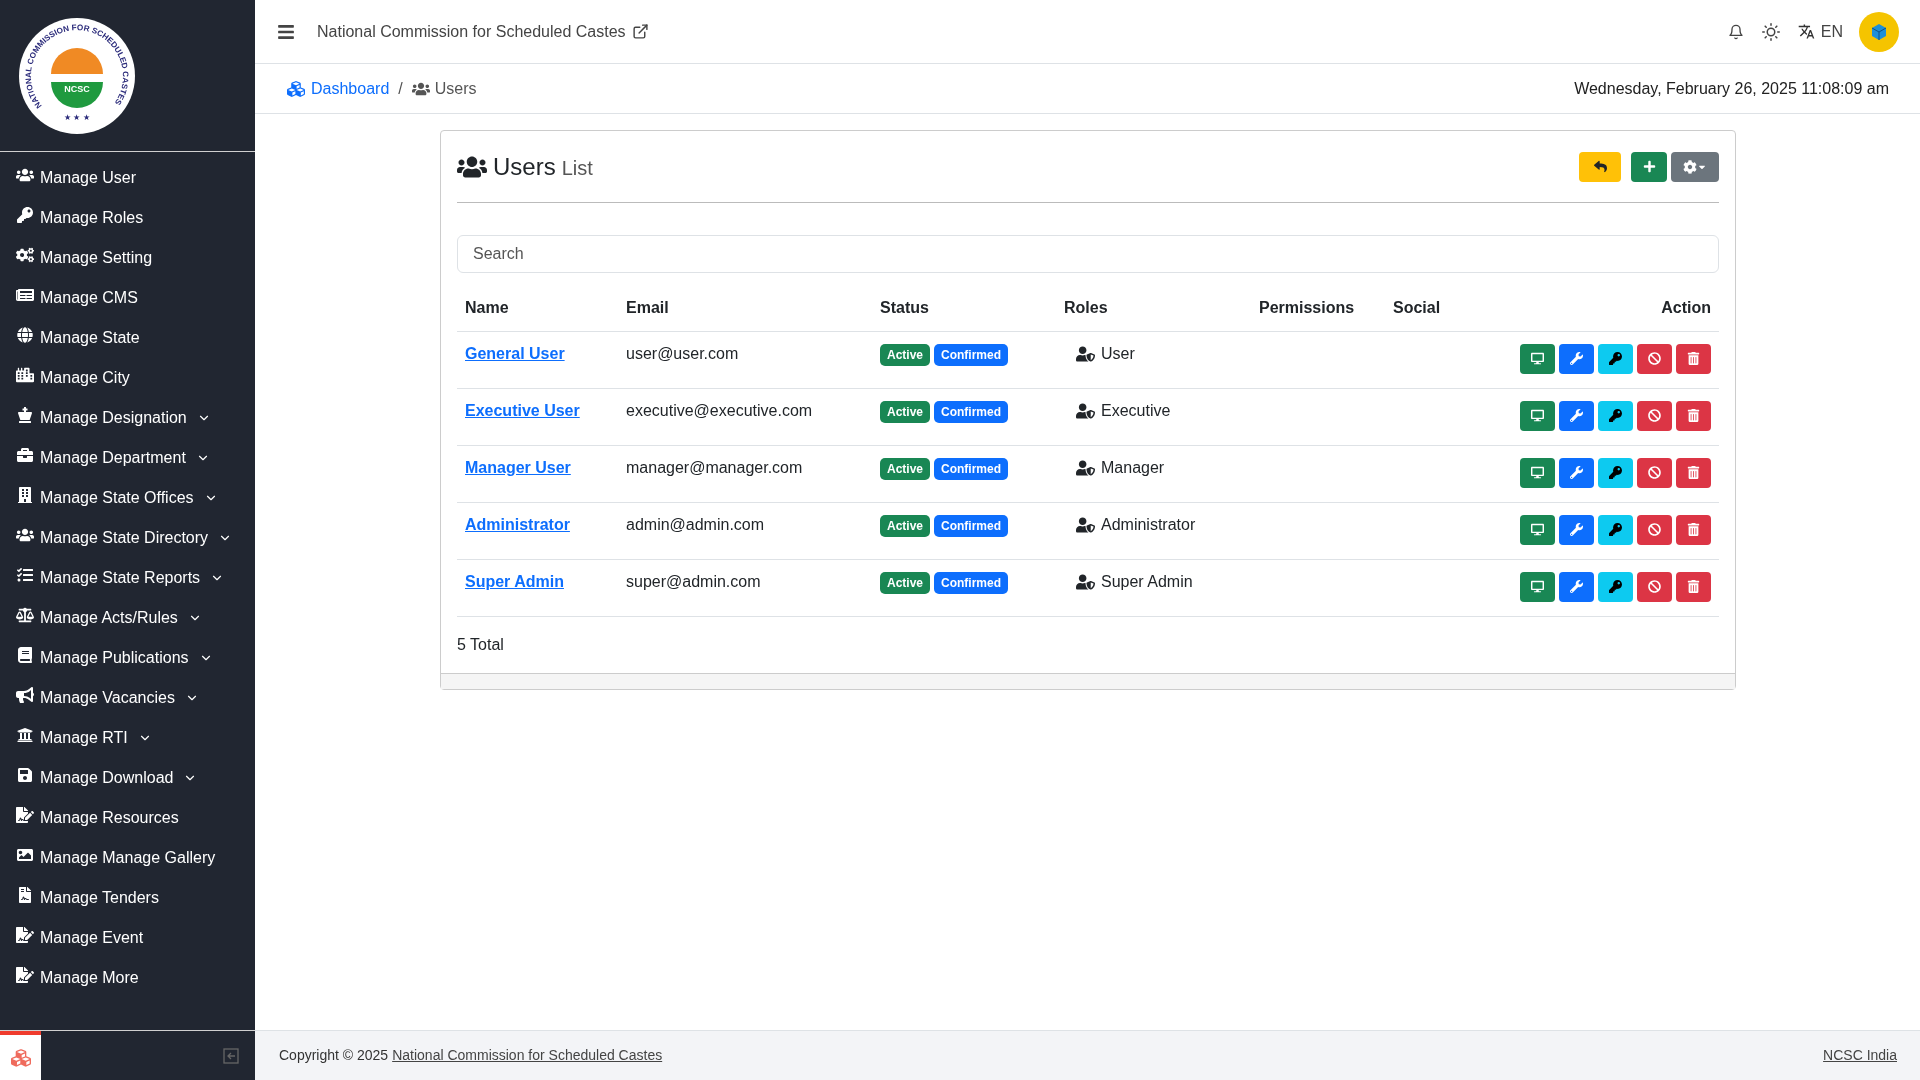  Describe the element at coordinates (231, 1055) in the screenshot. I see `collapse-icon` at that location.